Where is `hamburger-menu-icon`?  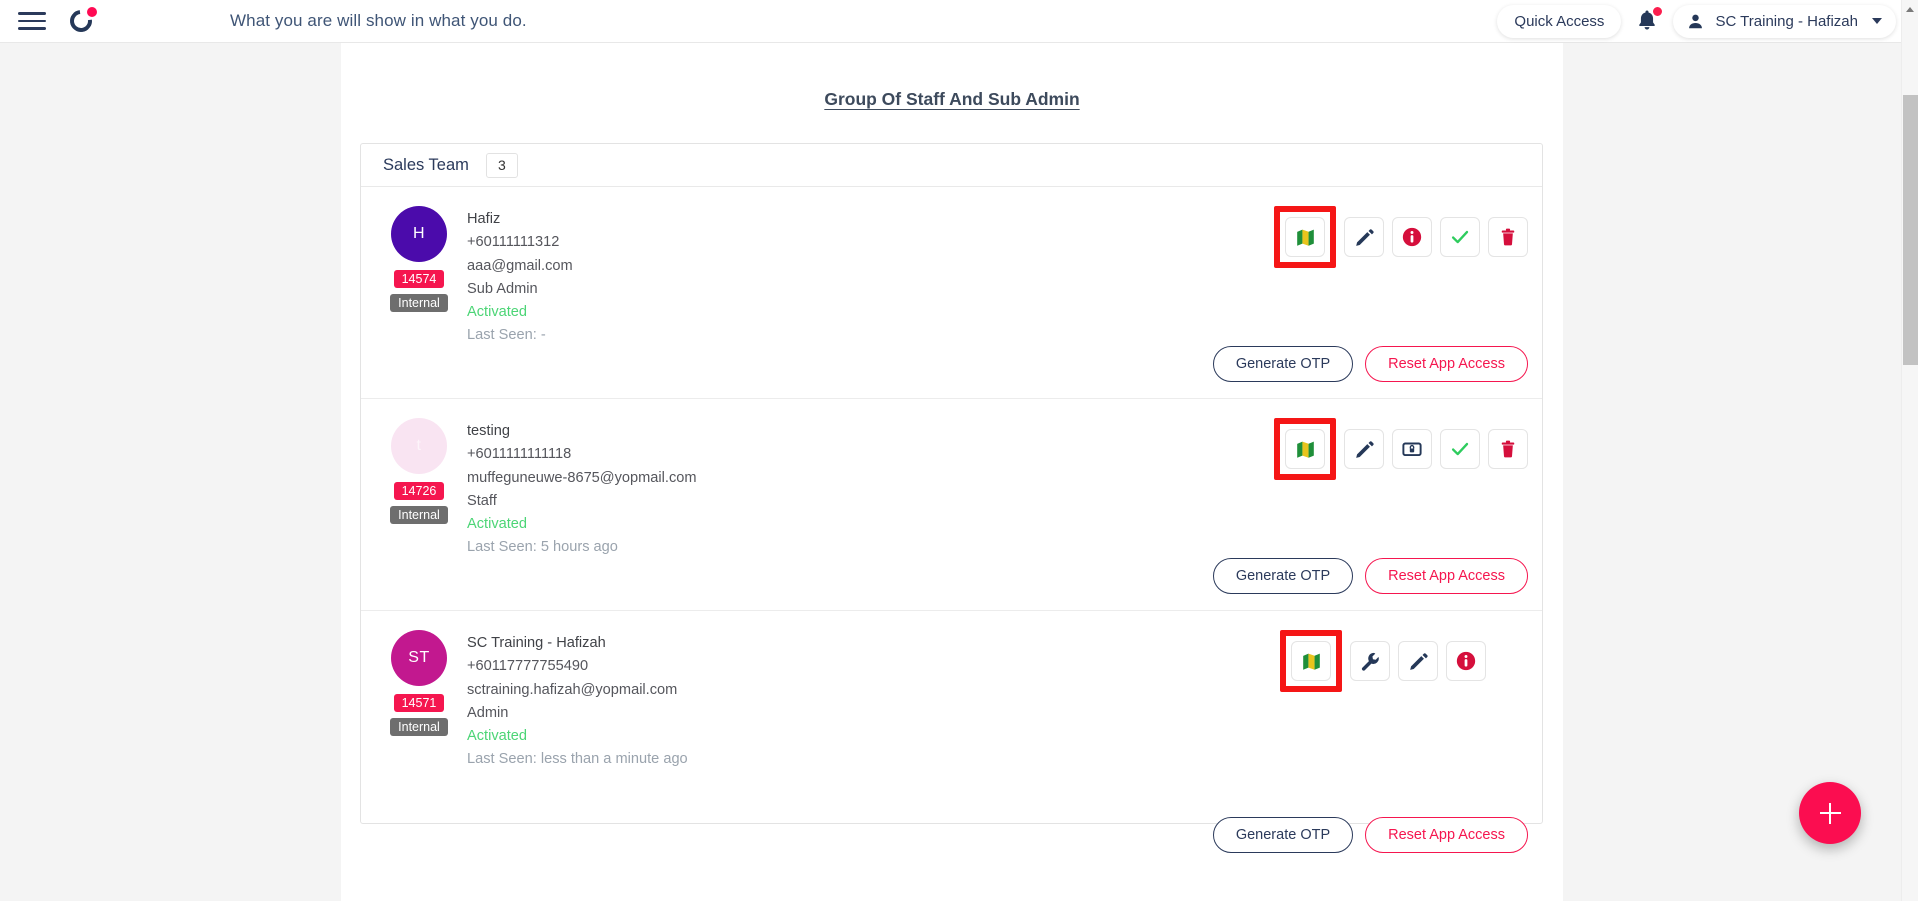
hamburger-menu-icon is located at coordinates (32, 21).